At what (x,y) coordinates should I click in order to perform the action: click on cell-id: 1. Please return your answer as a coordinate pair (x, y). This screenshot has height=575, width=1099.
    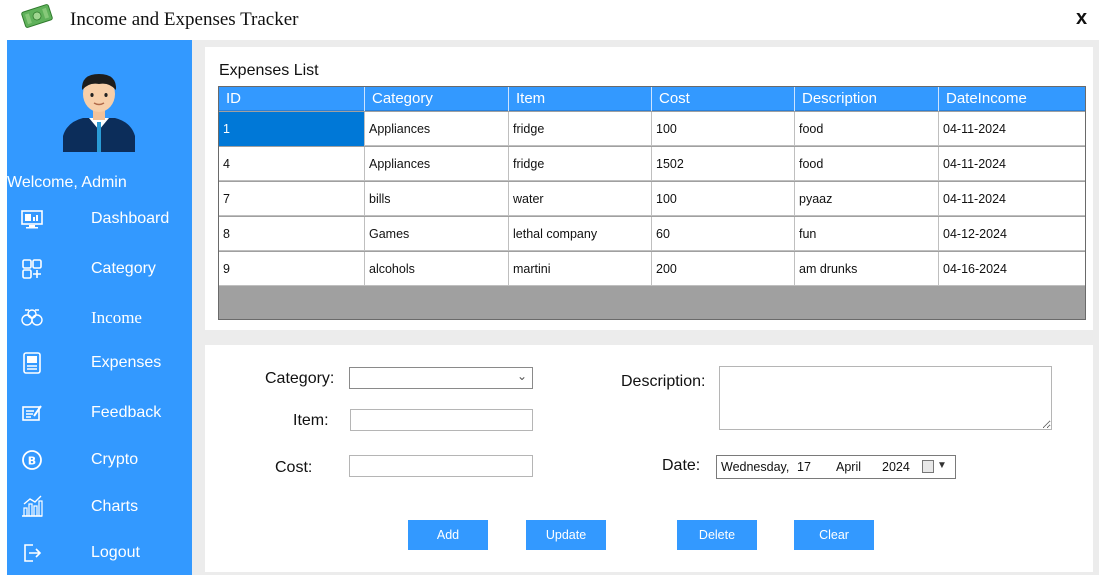
    Looking at the image, I should click on (292, 129).